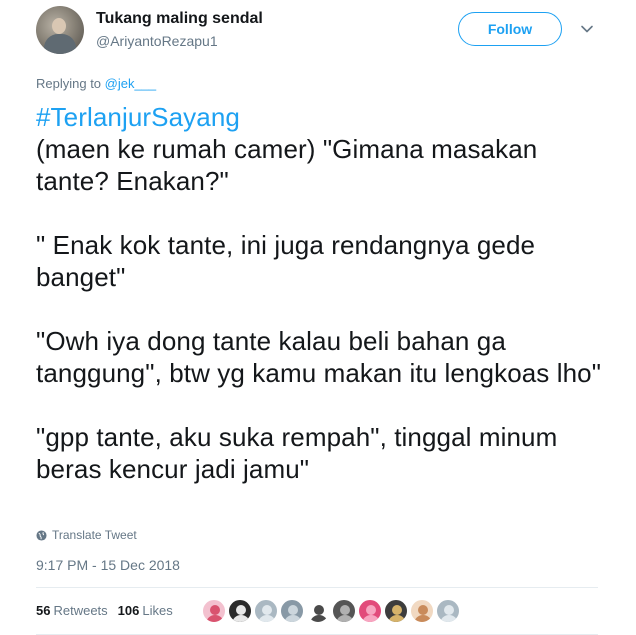  Describe the element at coordinates (108, 565) in the screenshot. I see `tweet-timestamp: 9:17 PM - 15 Dec 2018` at that location.